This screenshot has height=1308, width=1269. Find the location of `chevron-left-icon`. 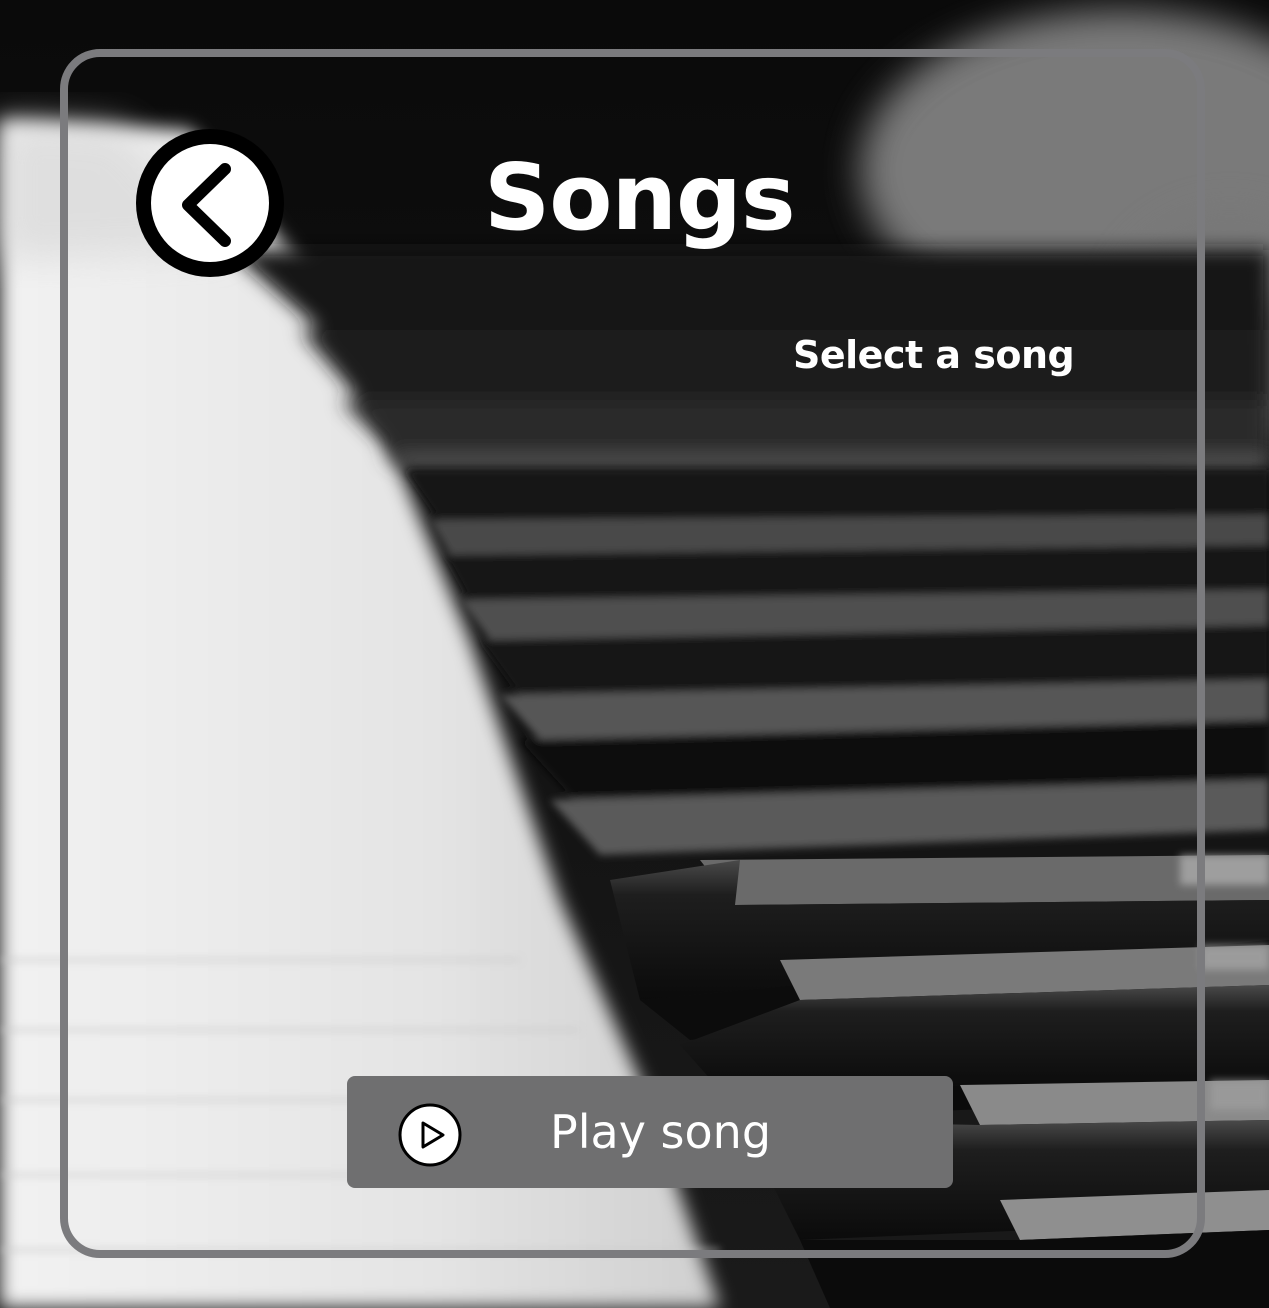

chevron-left-icon is located at coordinates (206, 205).